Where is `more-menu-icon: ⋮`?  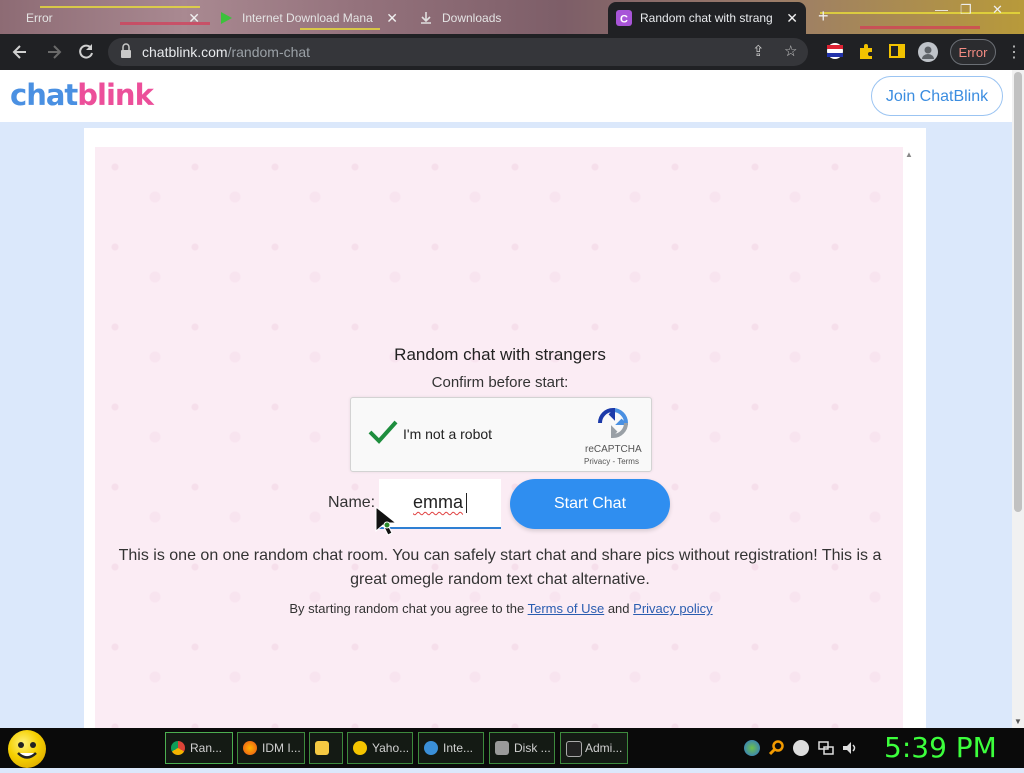 more-menu-icon: ⋮ is located at coordinates (1014, 52).